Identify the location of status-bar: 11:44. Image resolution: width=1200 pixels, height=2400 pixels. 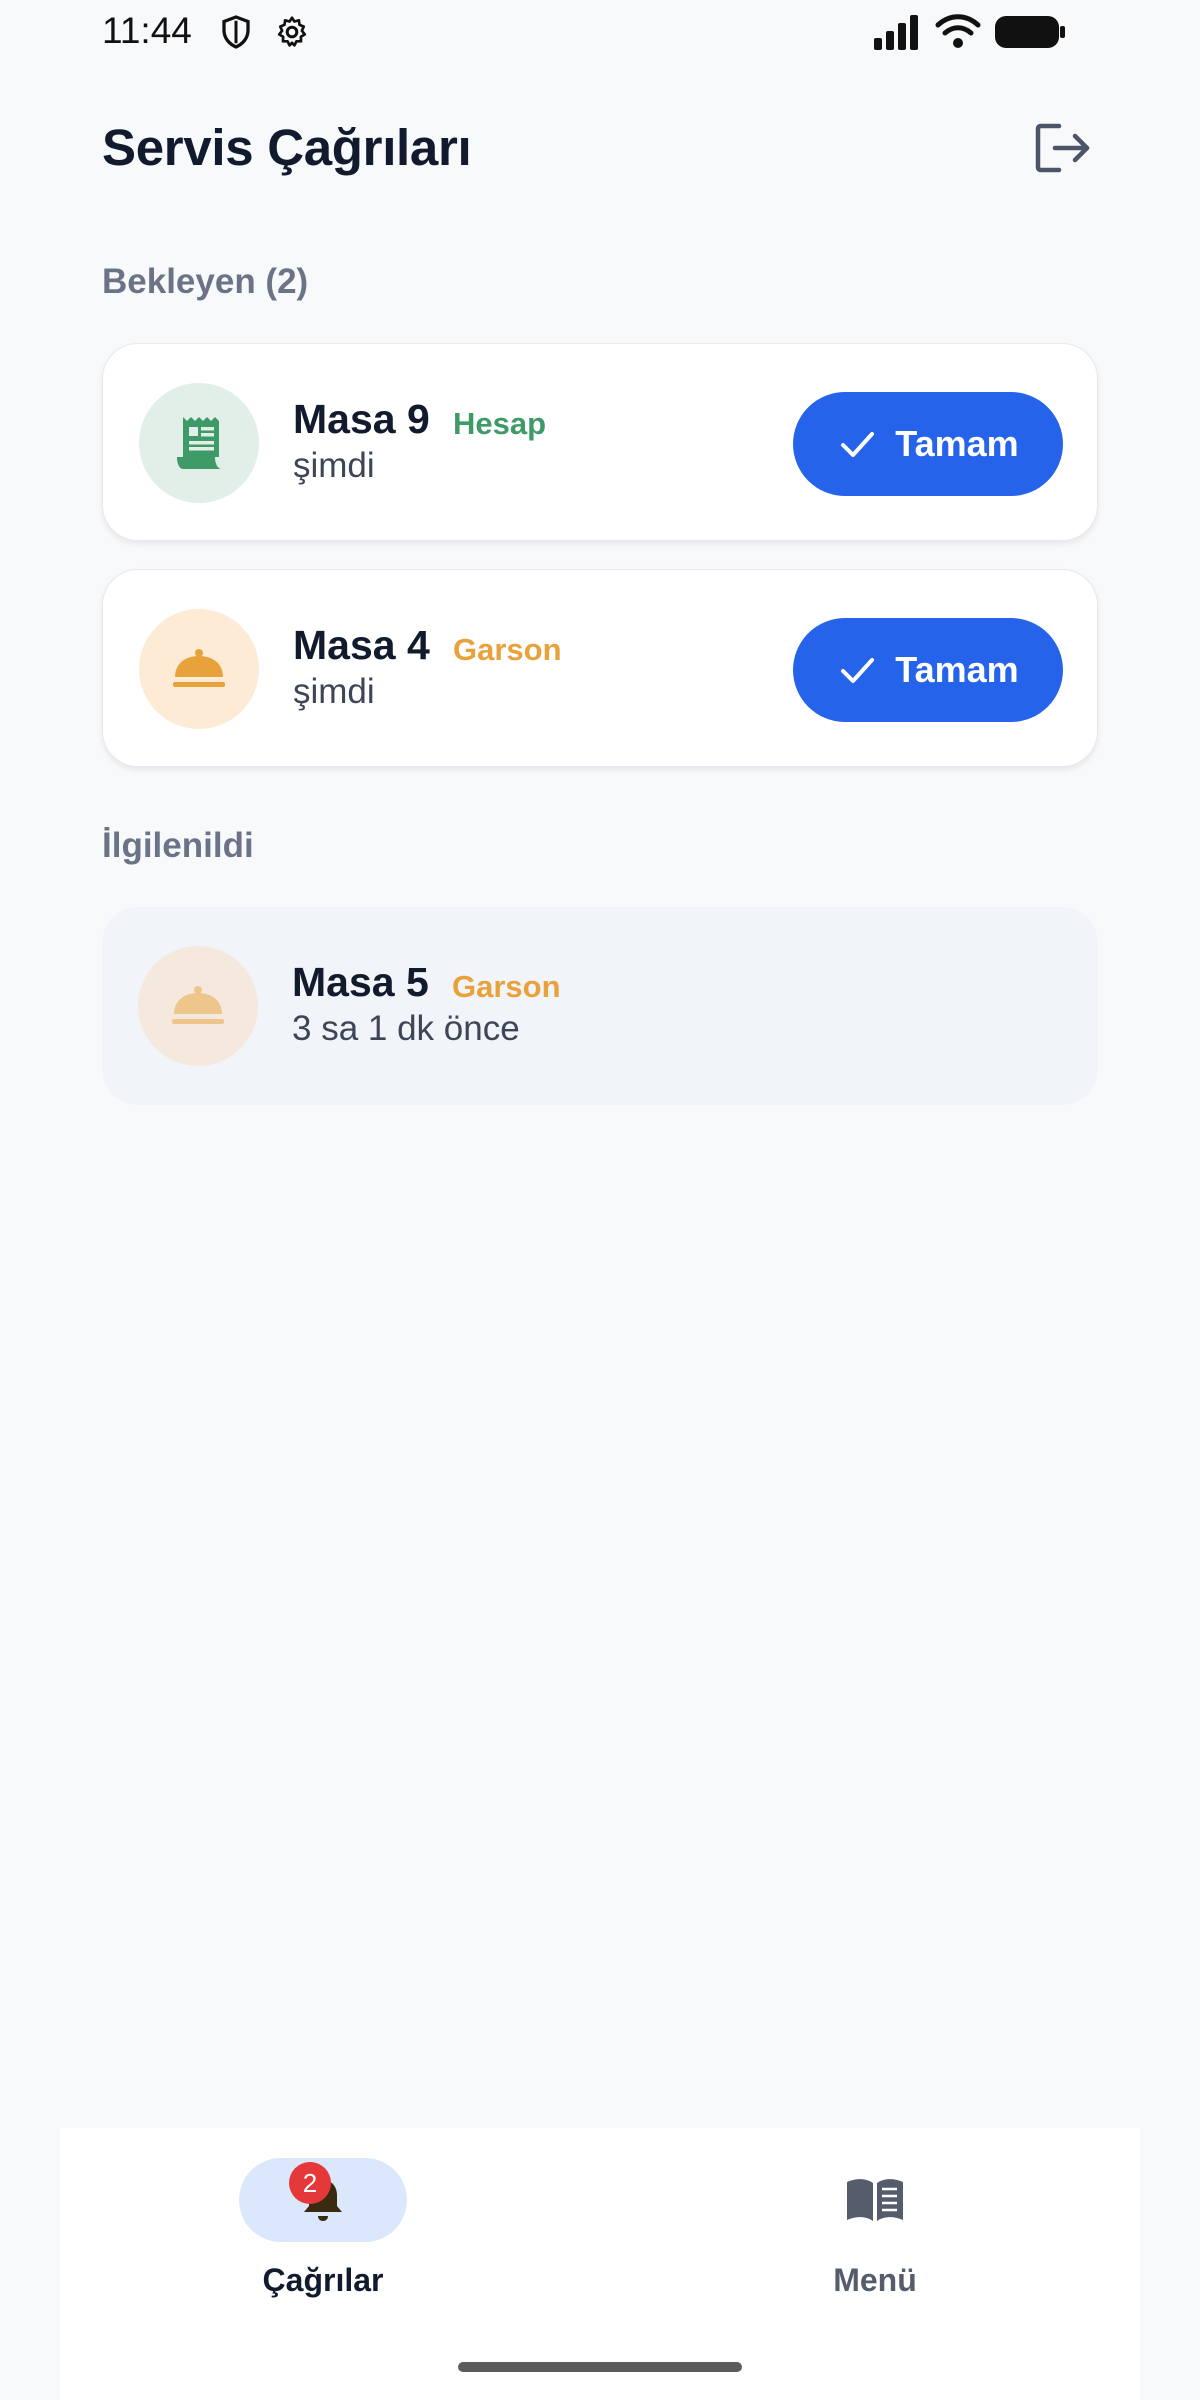
(600, 31).